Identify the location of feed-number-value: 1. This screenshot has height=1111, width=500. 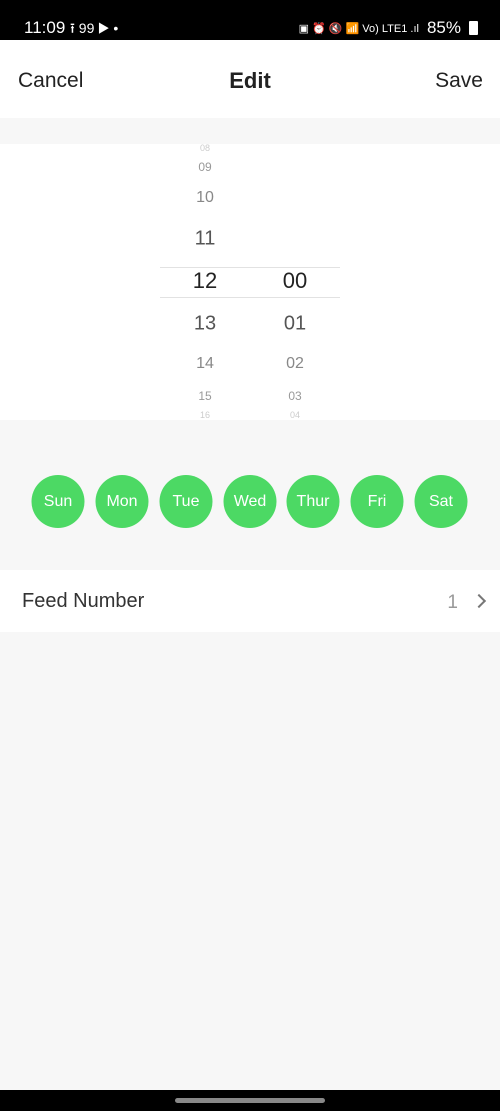
(452, 602).